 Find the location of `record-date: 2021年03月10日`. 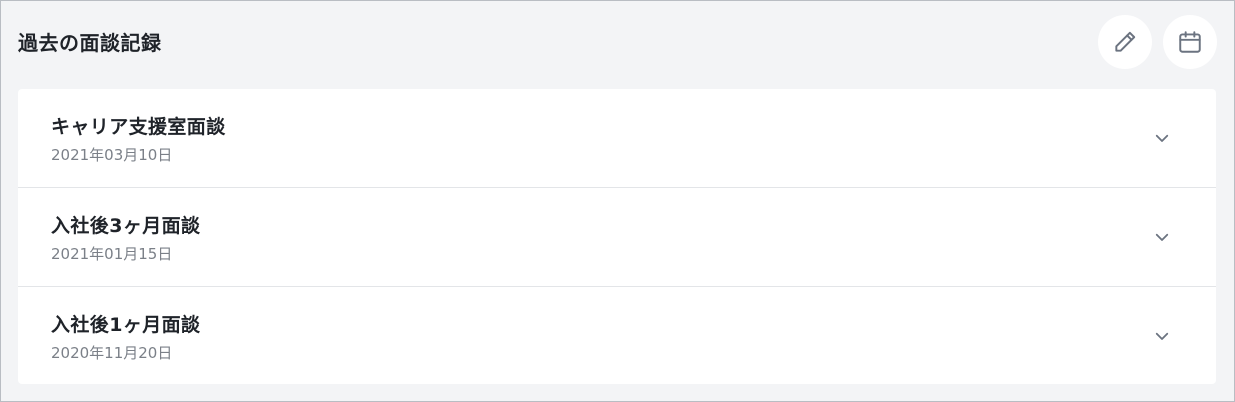

record-date: 2021年03月10日 is located at coordinates (112, 155).